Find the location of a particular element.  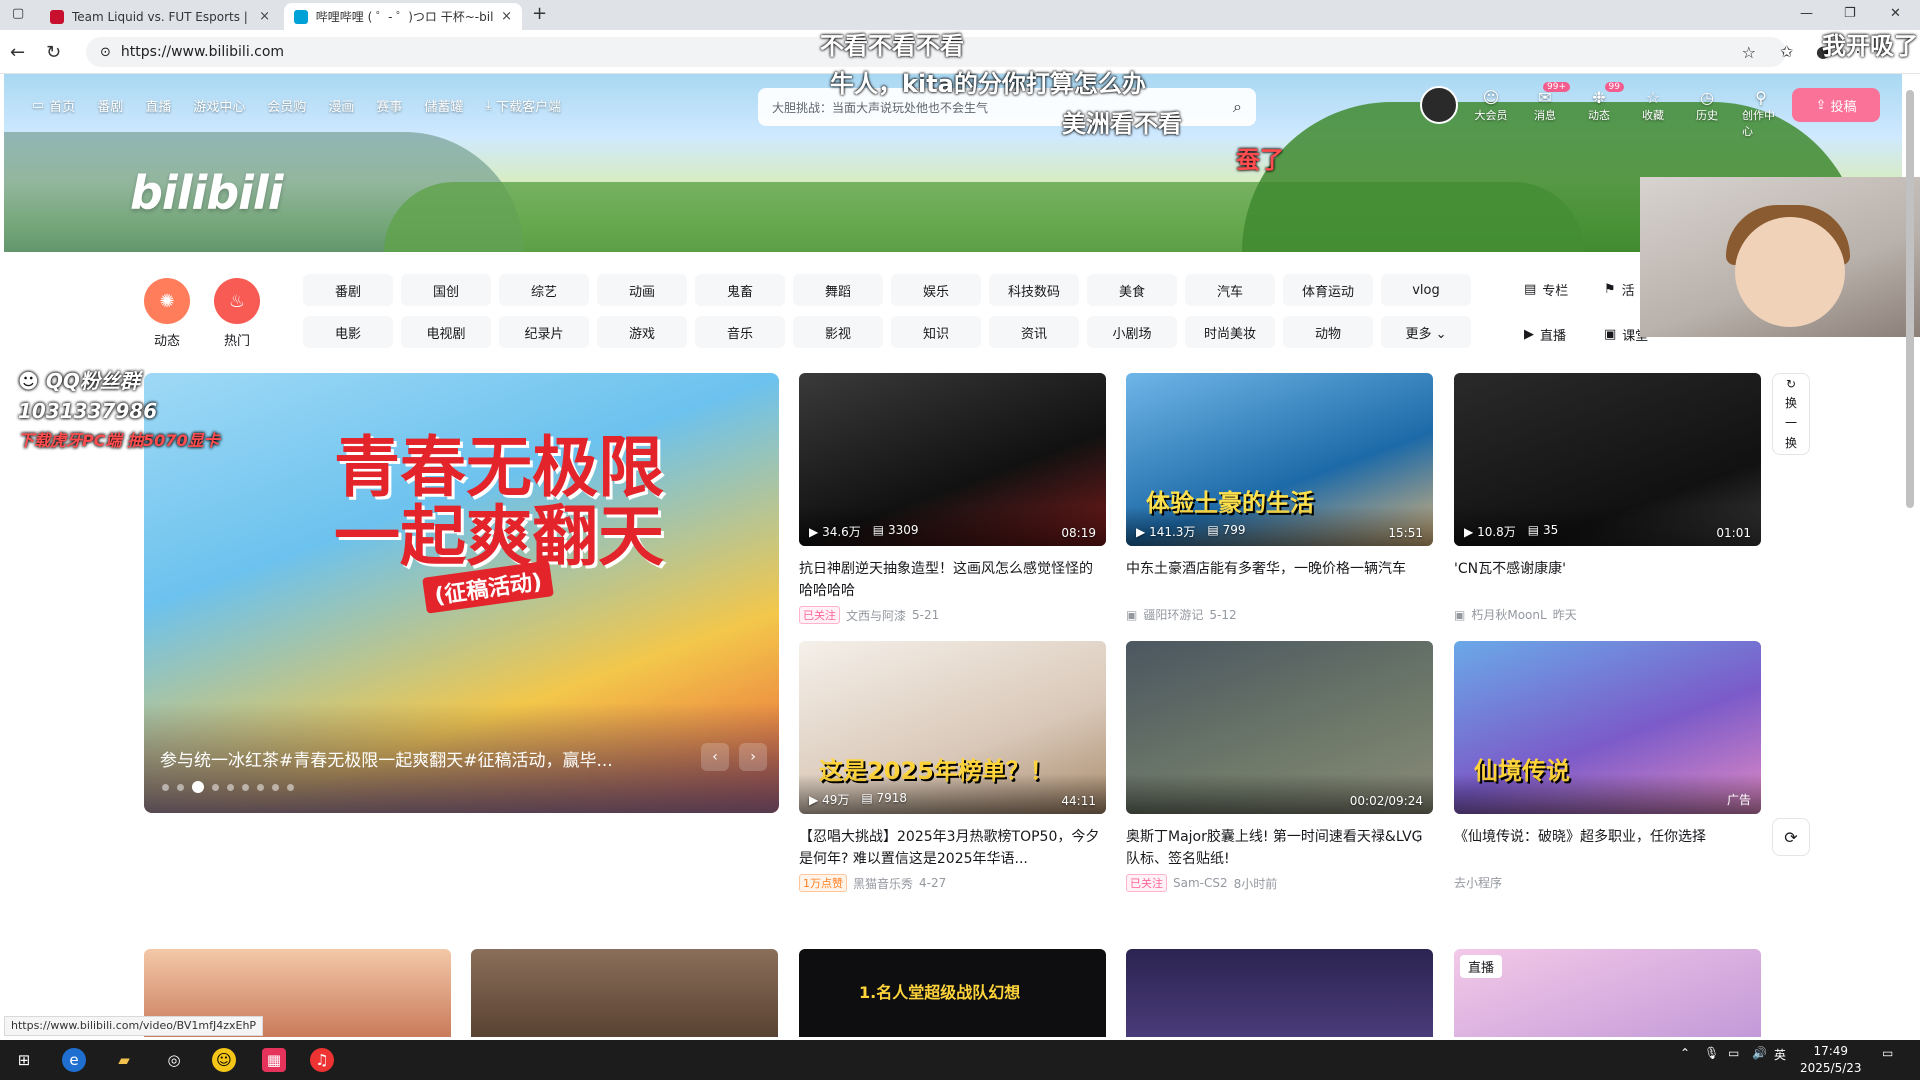

minimize-button: — is located at coordinates (1806, 13).